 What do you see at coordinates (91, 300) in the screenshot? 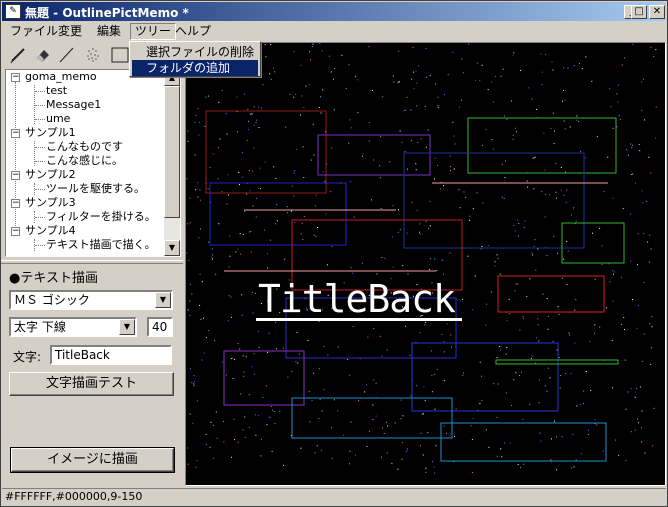
I see `font-select: ＭＳ ゴシック ▼` at bounding box center [91, 300].